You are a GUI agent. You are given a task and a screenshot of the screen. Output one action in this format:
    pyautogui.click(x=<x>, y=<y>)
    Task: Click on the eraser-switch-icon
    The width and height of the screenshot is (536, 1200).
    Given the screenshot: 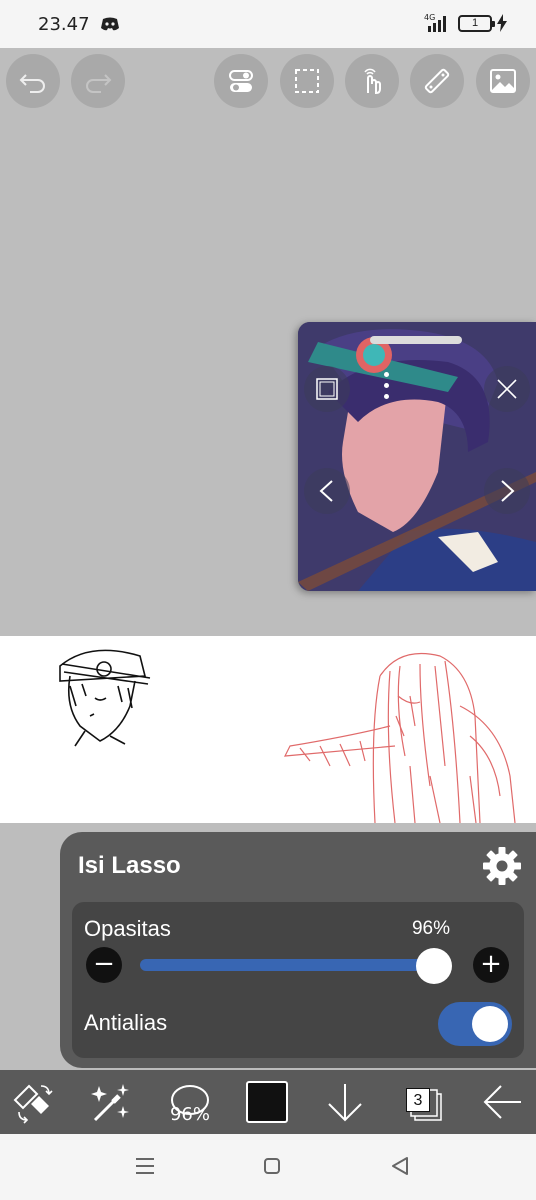 What is the action you would take?
    pyautogui.click(x=33, y=1104)
    